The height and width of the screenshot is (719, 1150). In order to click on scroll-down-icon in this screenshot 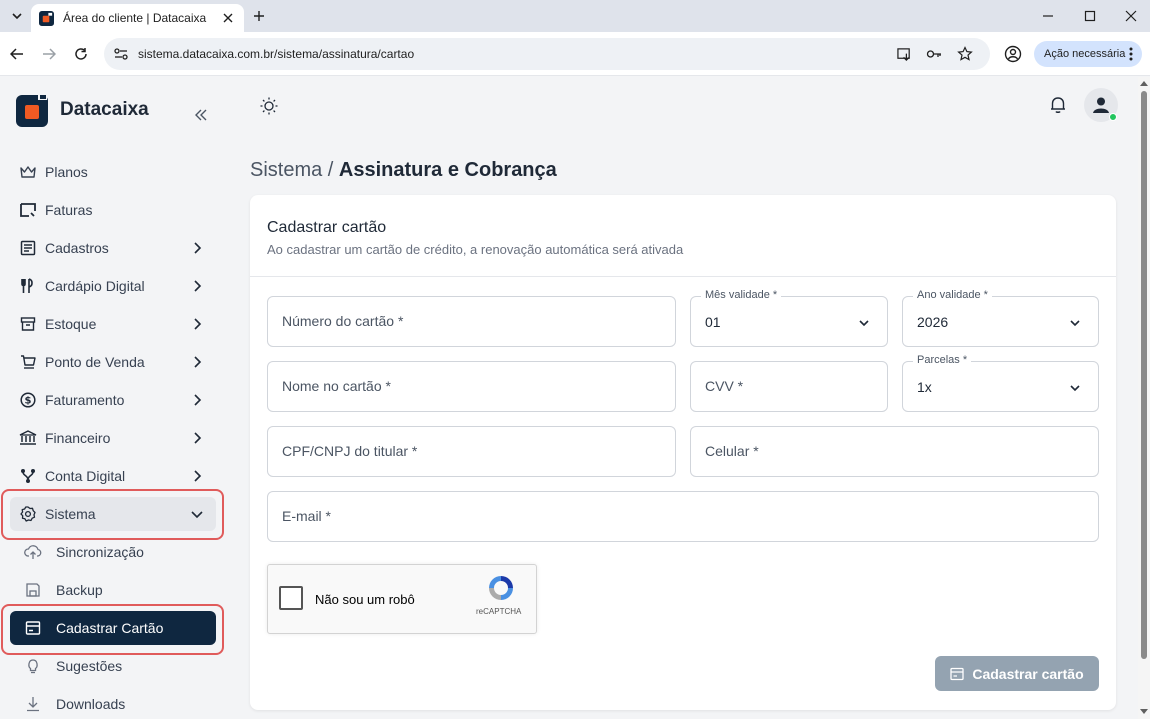, I will do `click(1144, 712)`.